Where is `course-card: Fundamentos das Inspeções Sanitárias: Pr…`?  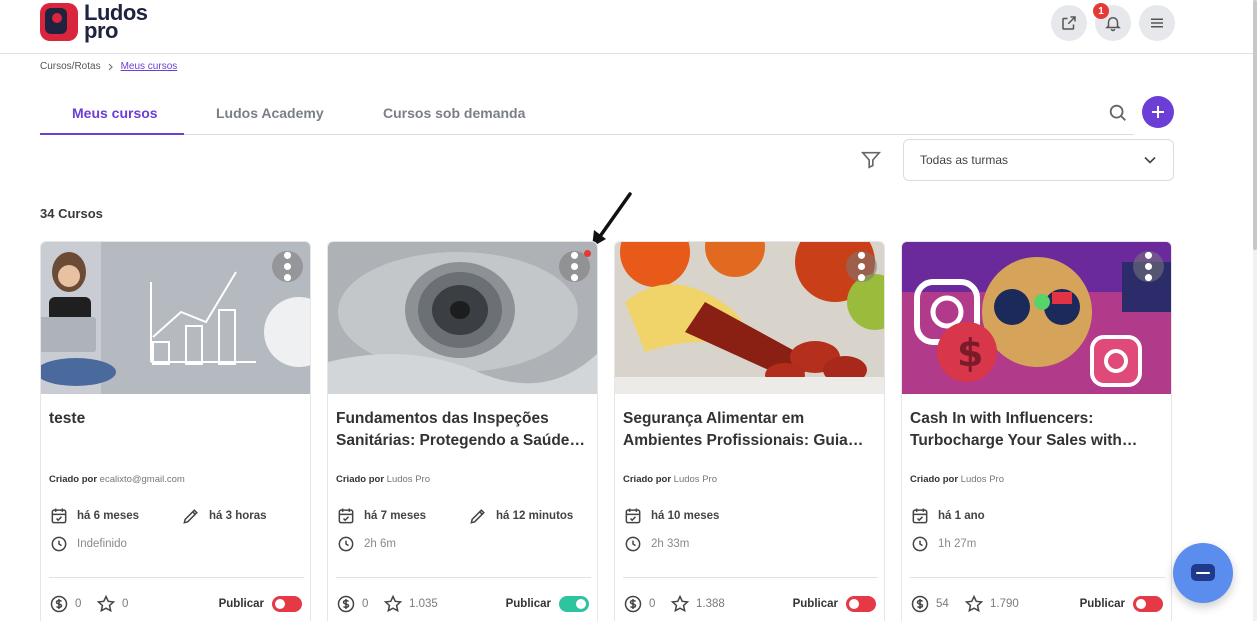 course-card: Fundamentos das Inspeções Sanitárias: Pr… is located at coordinates (462, 431).